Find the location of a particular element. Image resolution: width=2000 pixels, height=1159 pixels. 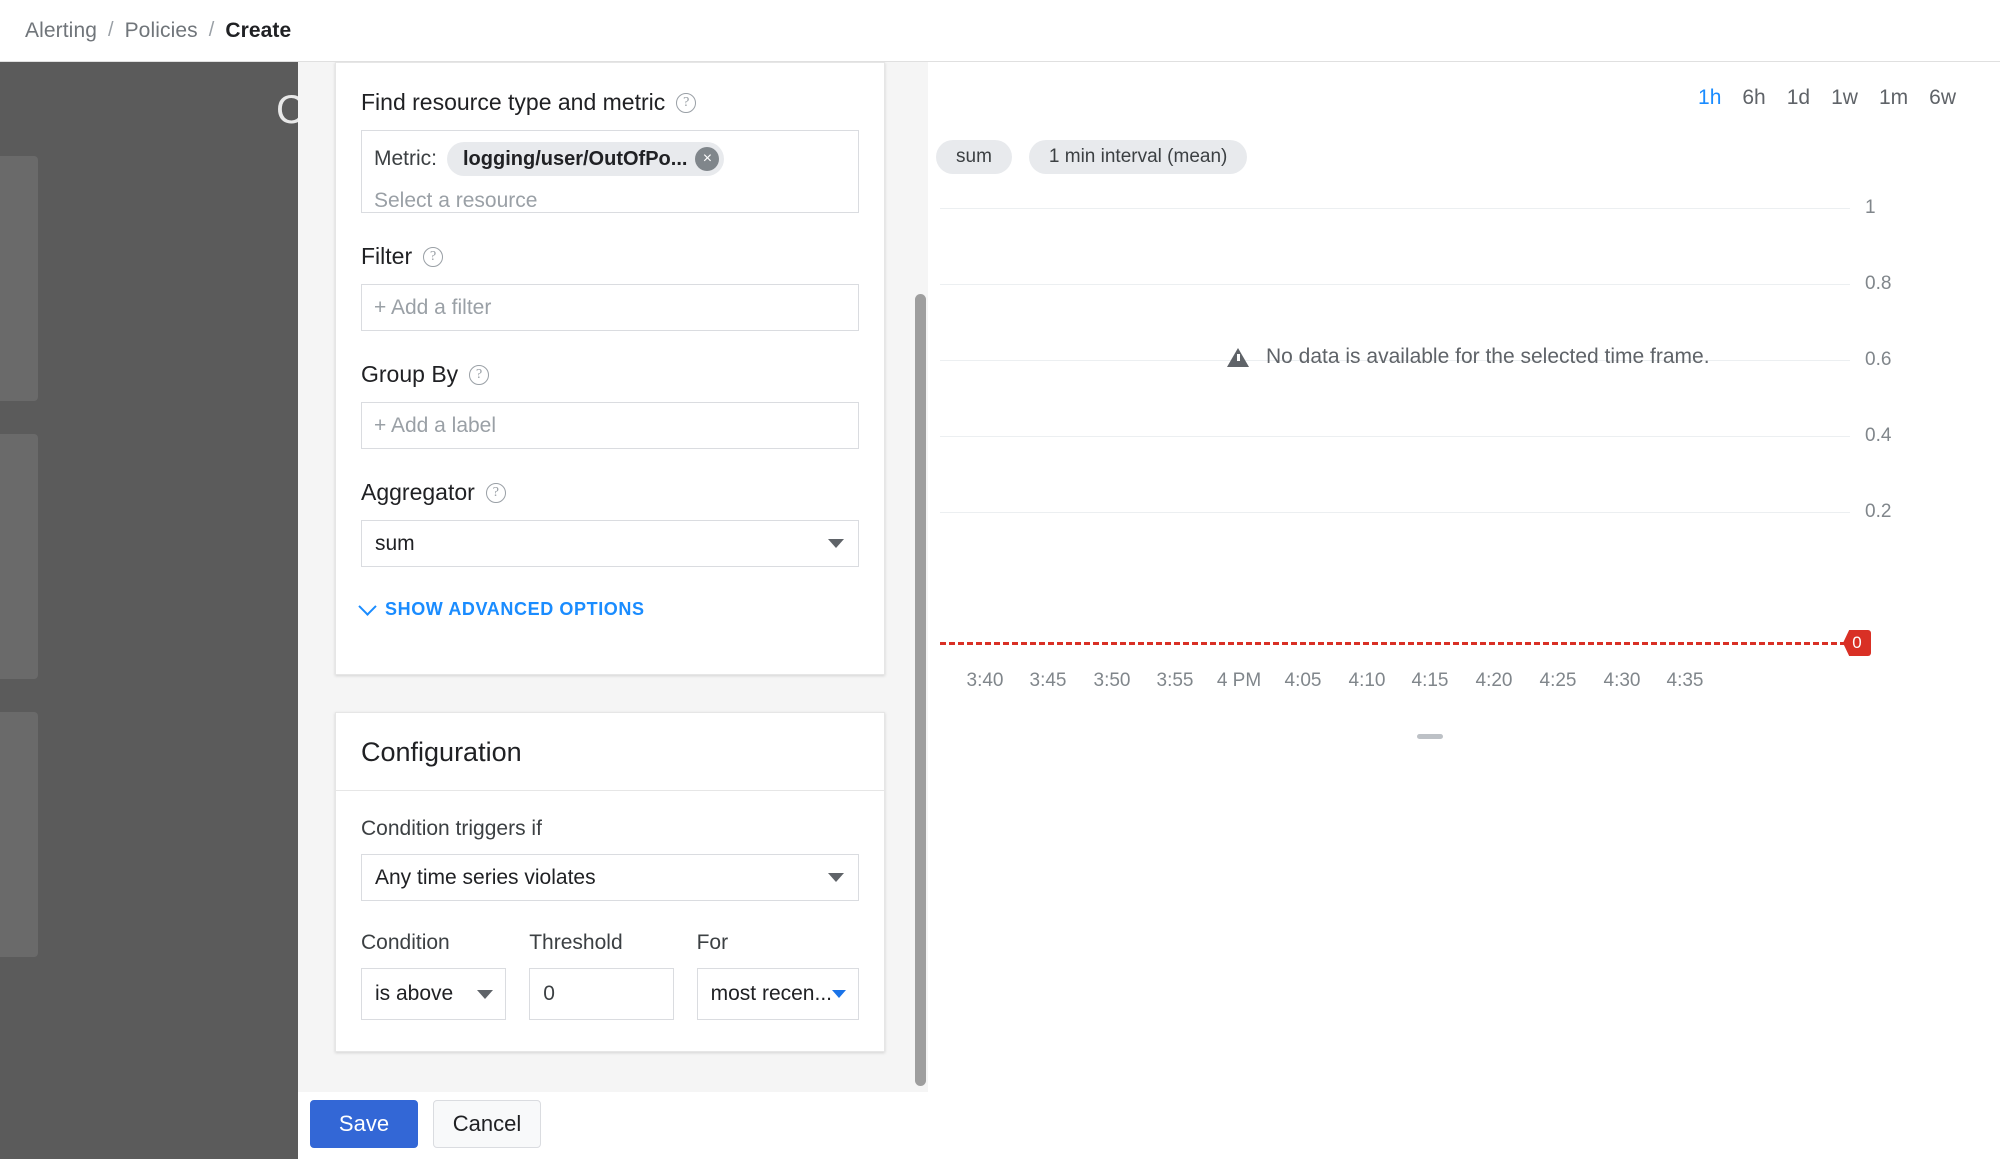

x-axis-tick: 4 PM is located at coordinates (1239, 680).